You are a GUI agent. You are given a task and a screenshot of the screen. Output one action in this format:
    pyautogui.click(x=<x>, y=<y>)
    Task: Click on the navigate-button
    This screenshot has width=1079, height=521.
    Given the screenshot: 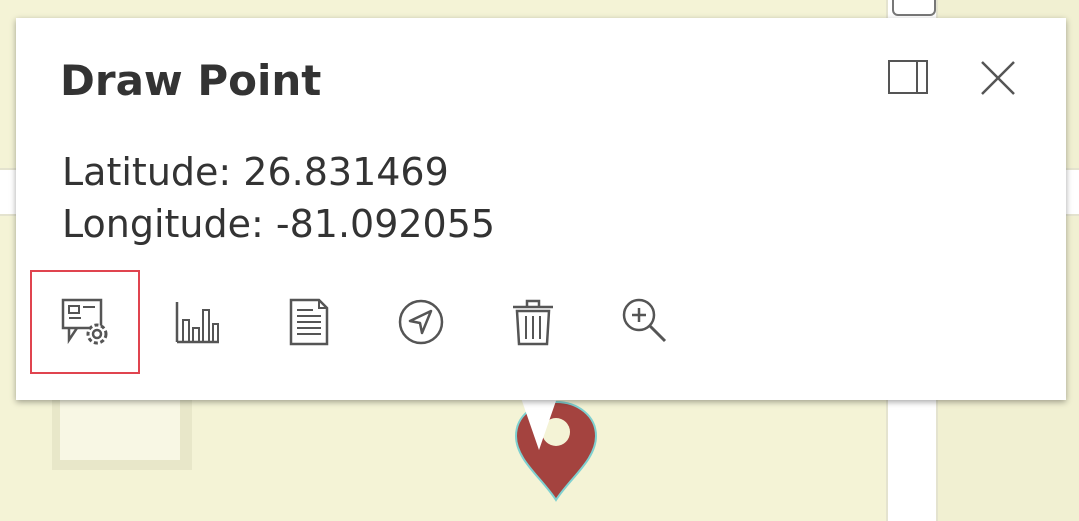 What is the action you would take?
    pyautogui.click(x=421, y=322)
    